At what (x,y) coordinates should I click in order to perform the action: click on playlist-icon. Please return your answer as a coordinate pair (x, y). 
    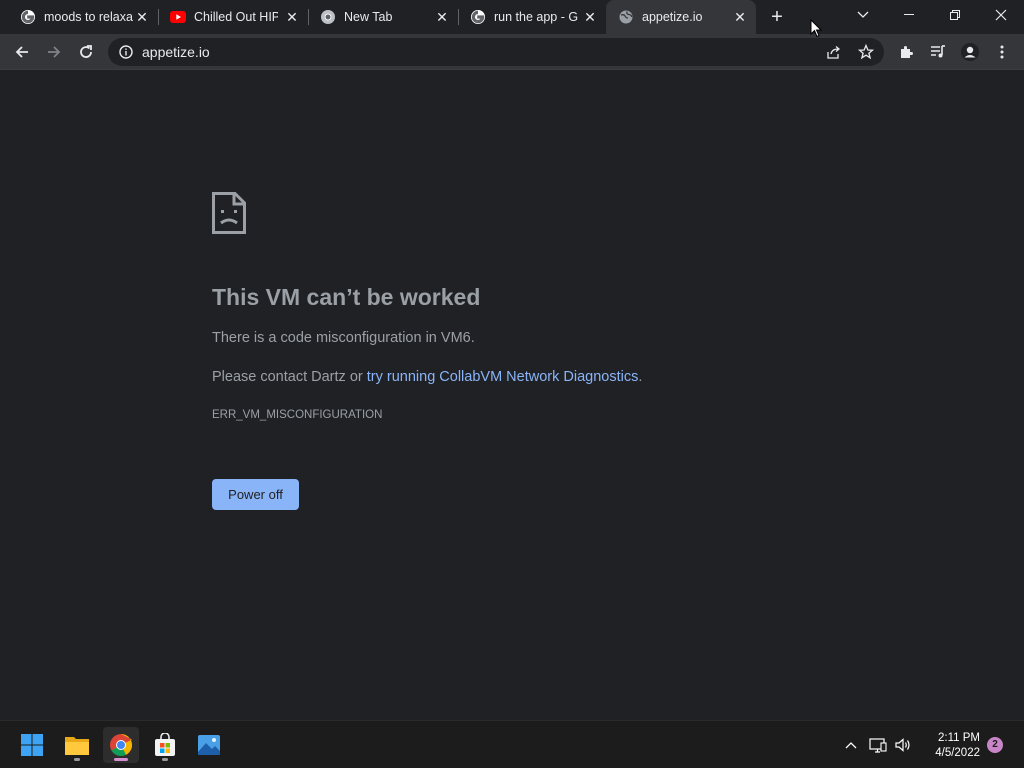
    Looking at the image, I should click on (938, 51).